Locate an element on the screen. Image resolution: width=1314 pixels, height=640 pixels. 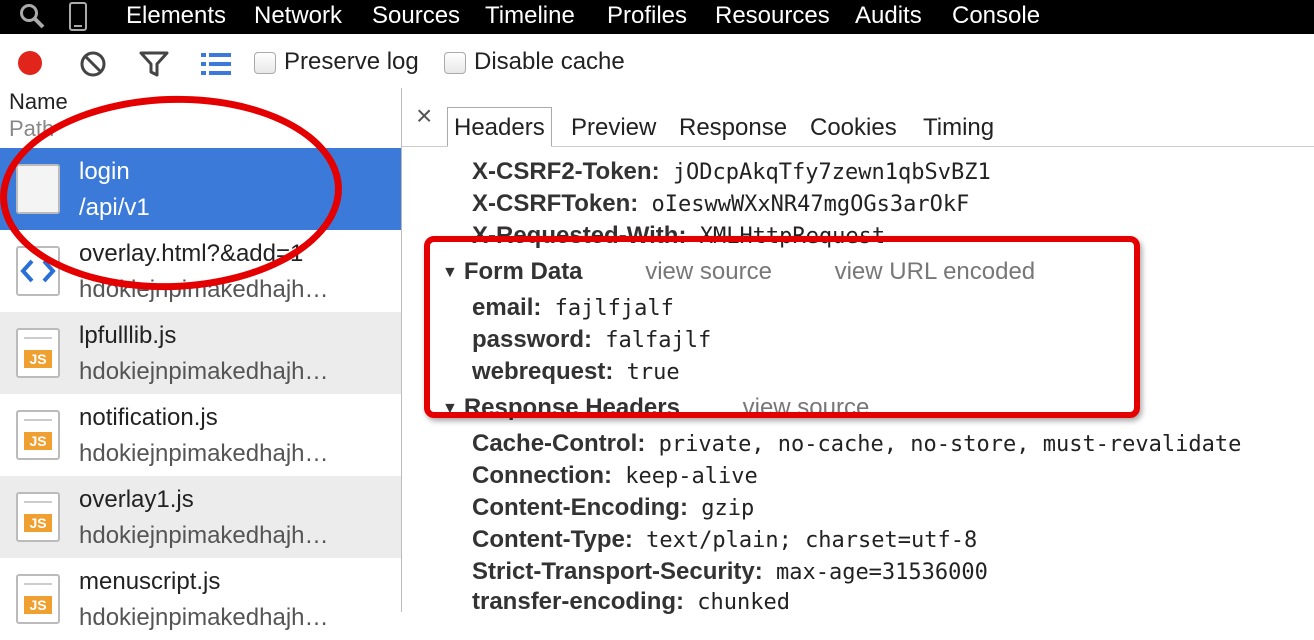
disable-cache-label: Disable cache is located at coordinates (549, 61).